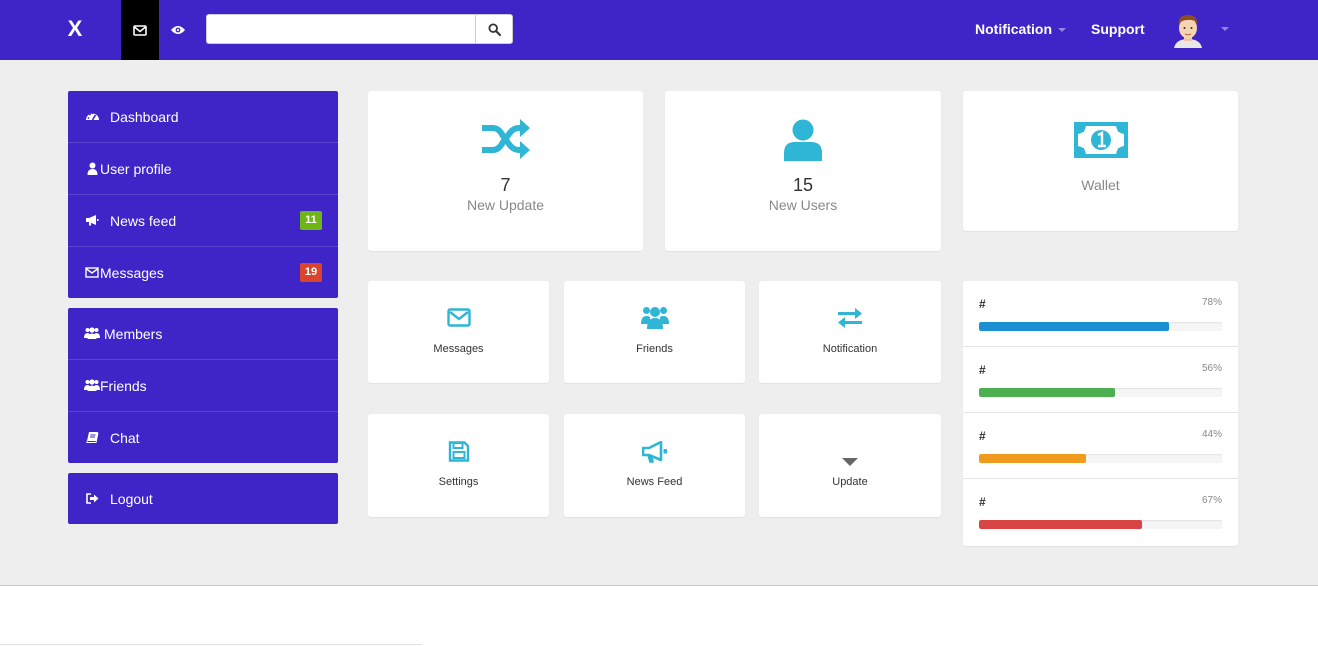 This screenshot has height=646, width=1318. What do you see at coordinates (203, 334) in the screenshot?
I see `sidebar-item-members: Members` at bounding box center [203, 334].